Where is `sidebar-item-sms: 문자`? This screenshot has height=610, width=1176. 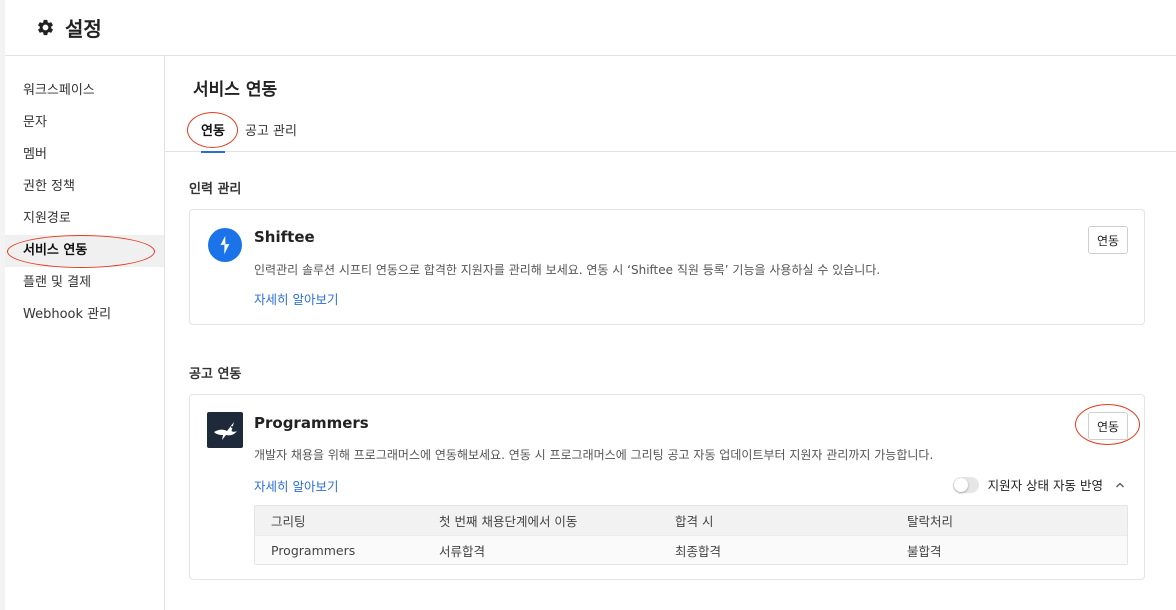 sidebar-item-sms: 문자 is located at coordinates (84, 123).